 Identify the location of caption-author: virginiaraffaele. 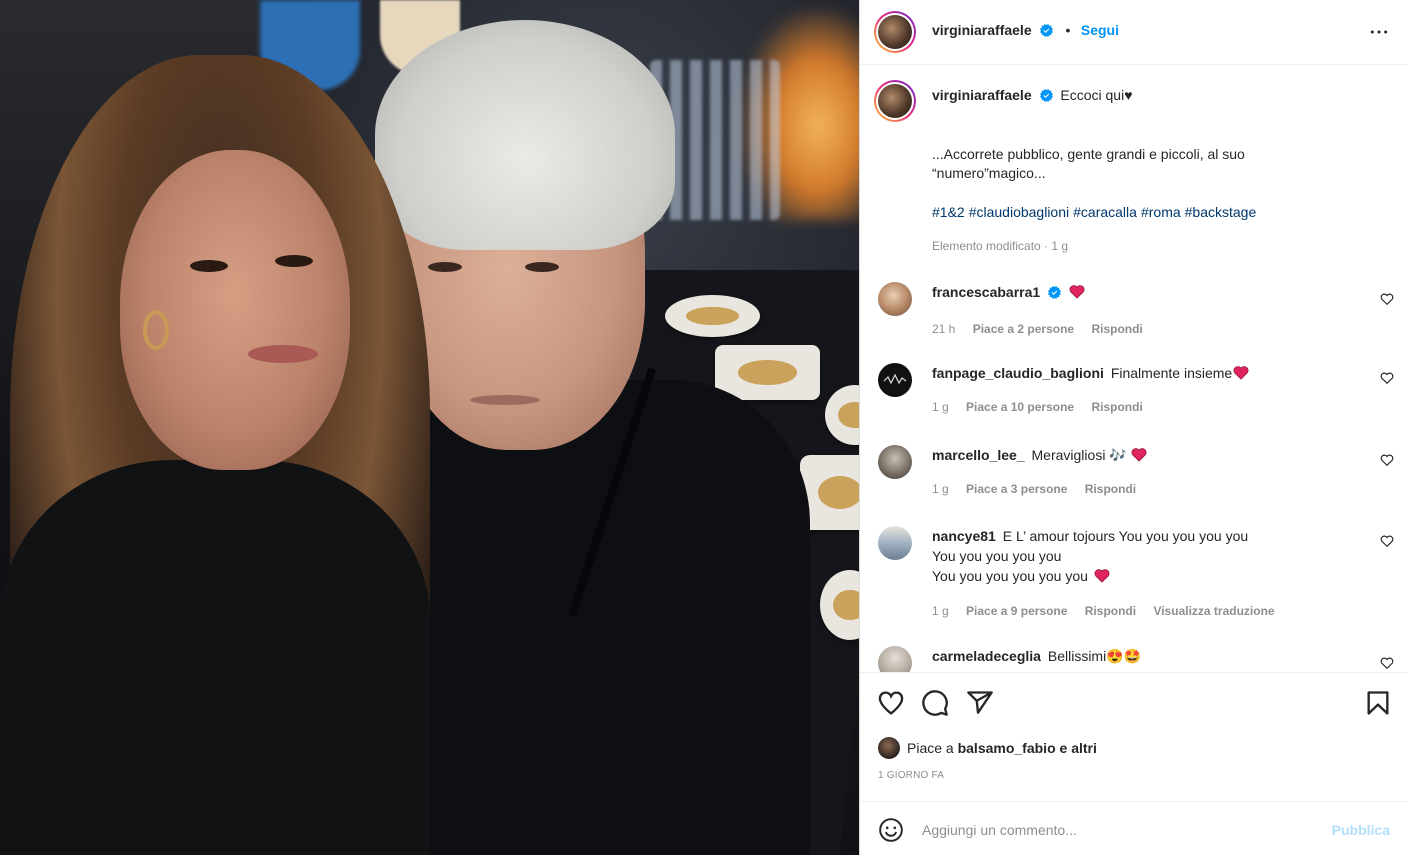
(982, 95).